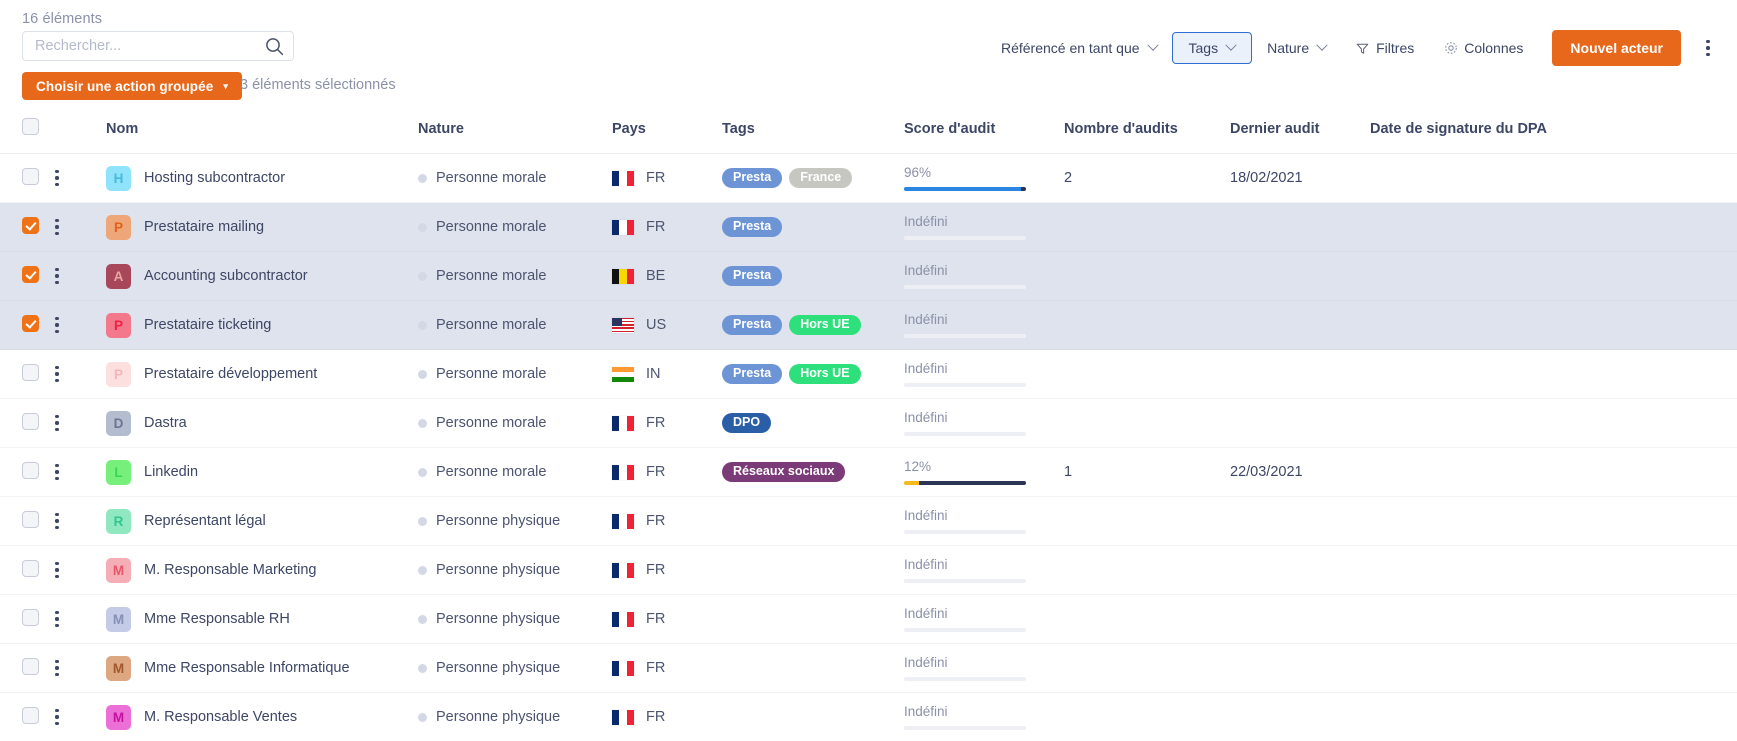  I want to click on filter-referenced-as: Référencé en tant que, so click(1079, 48).